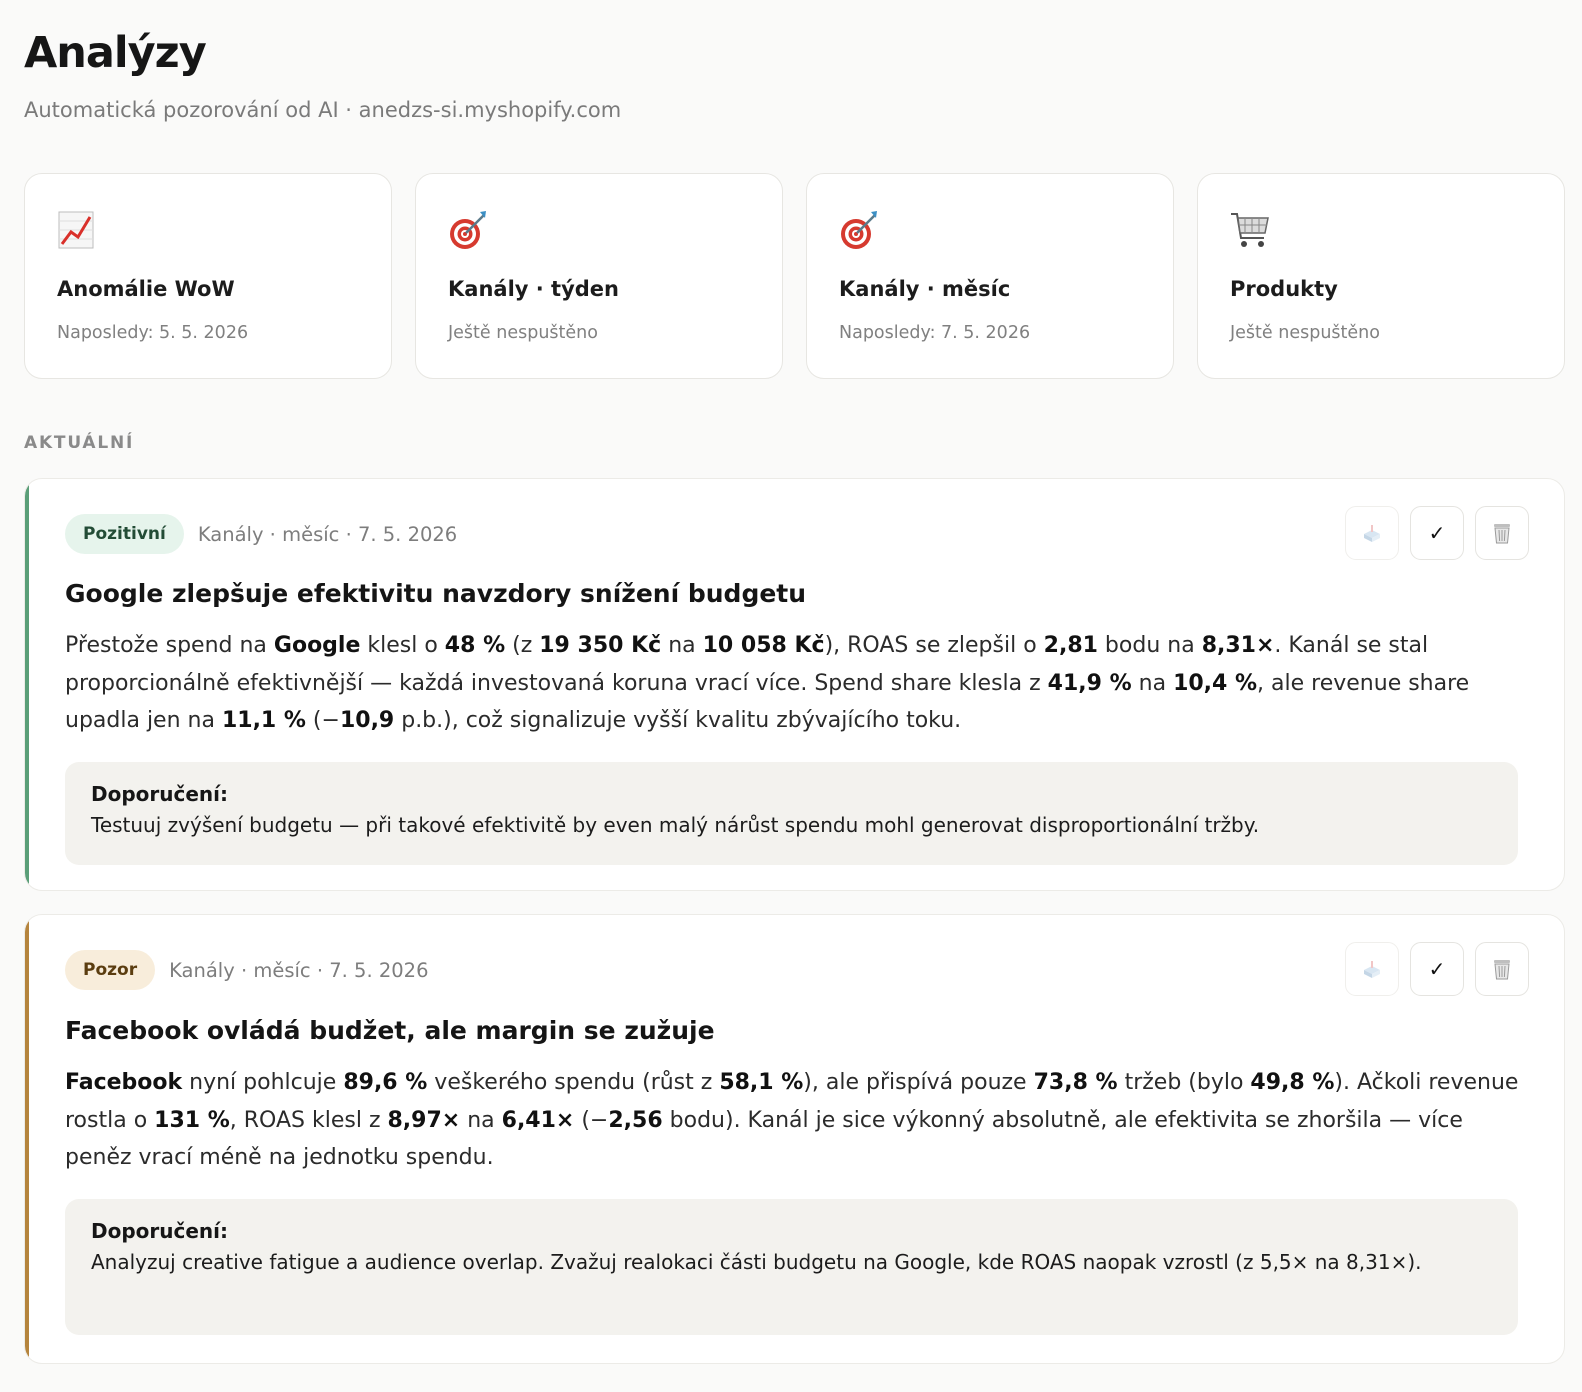  I want to click on insight-header: Pozitivní Kanály · měsíc · 7. 5. 2026, so click(261, 534).